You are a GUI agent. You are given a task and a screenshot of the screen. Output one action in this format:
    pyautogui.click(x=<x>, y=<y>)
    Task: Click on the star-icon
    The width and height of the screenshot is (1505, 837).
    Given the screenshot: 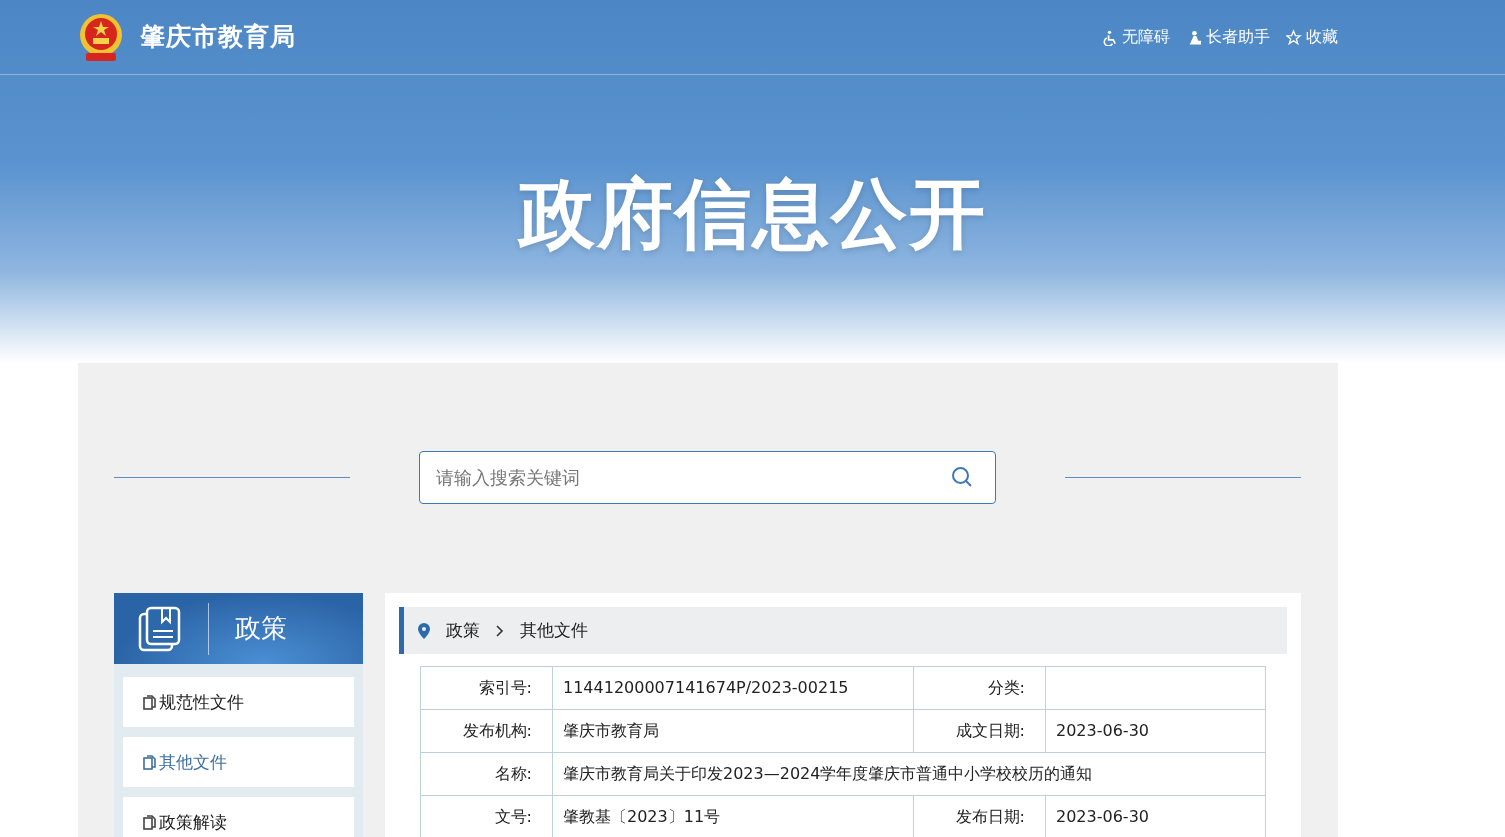 What is the action you would take?
    pyautogui.click(x=1294, y=37)
    